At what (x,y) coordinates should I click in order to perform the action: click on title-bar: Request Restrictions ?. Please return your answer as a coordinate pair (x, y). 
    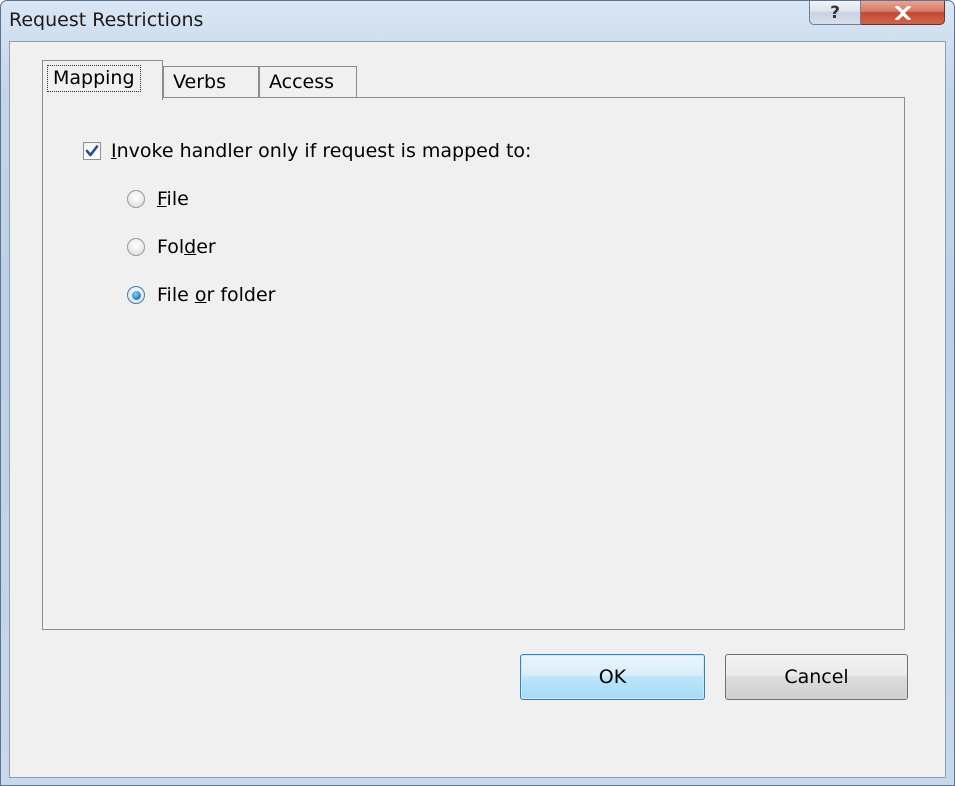
    Looking at the image, I should click on (477, 21).